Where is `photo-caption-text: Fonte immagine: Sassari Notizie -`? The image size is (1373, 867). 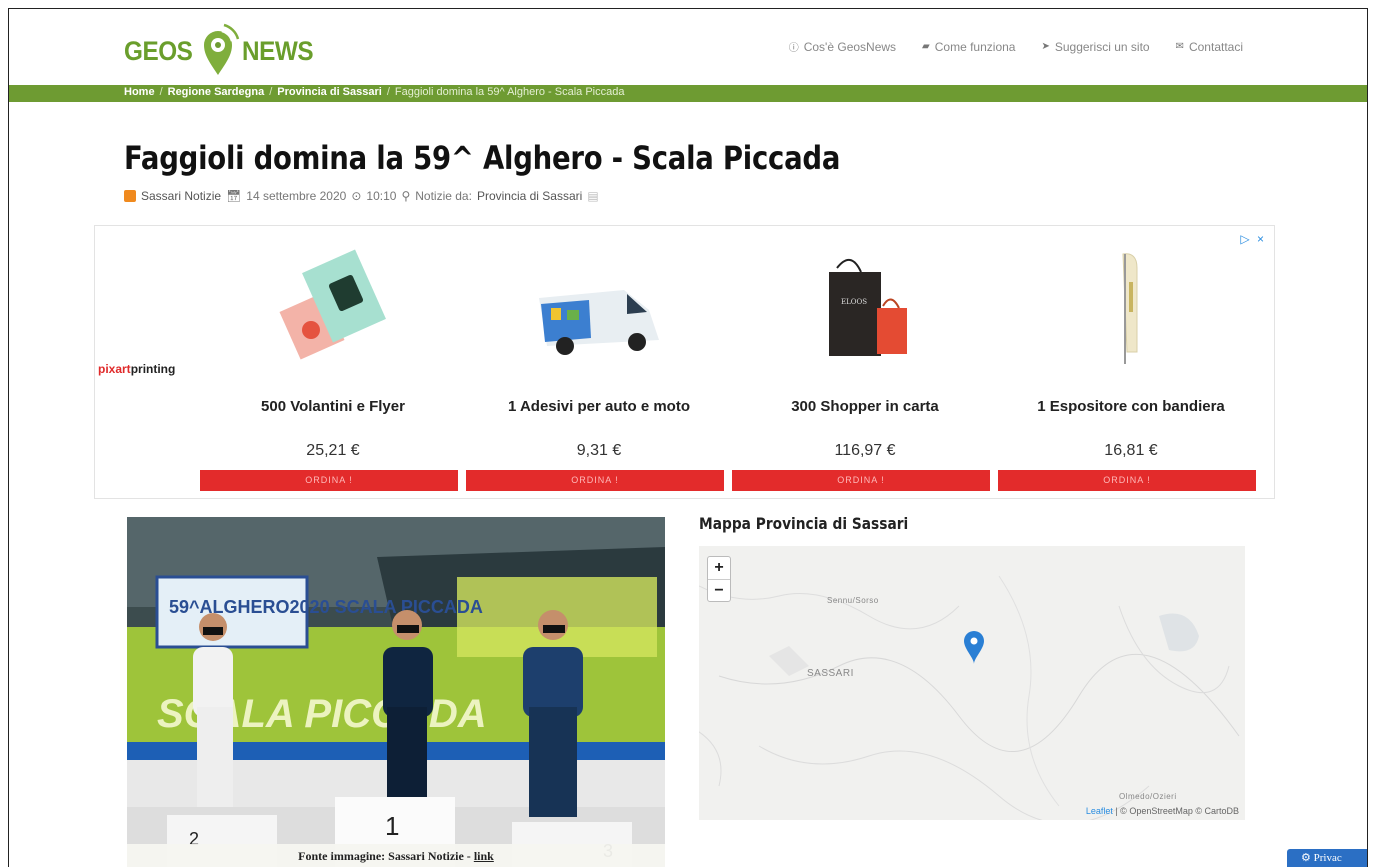
photo-caption-text: Fonte immagine: Sassari Notizie - is located at coordinates (386, 856).